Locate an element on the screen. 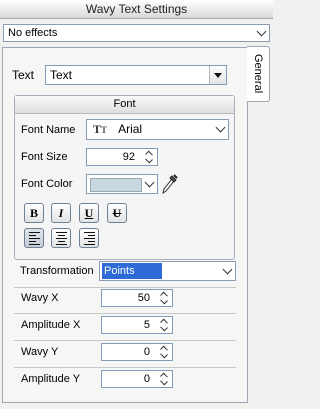  wavy-y-label: Wavy Y is located at coordinates (40, 352).